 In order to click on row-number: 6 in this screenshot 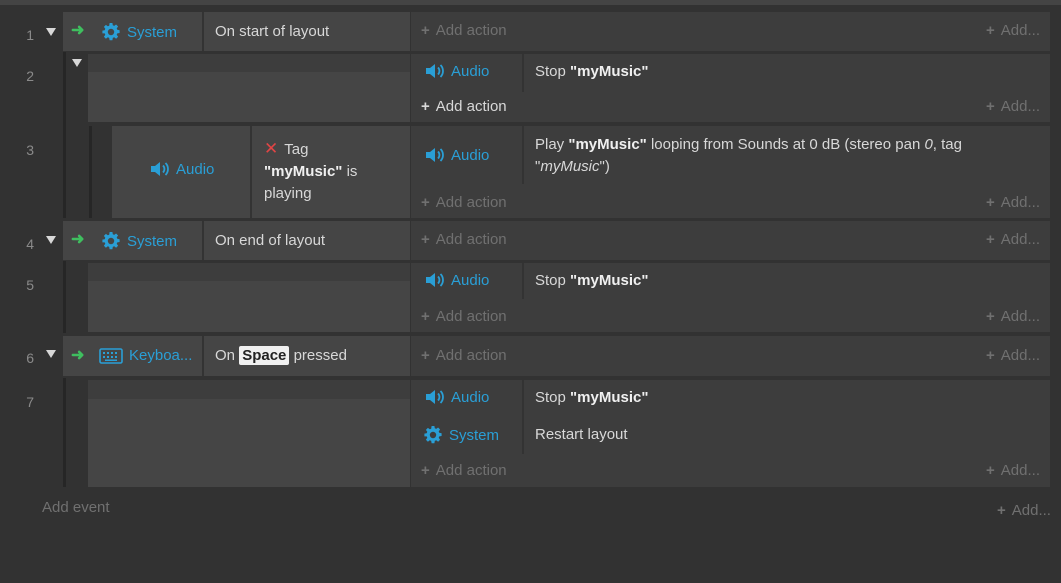, I will do `click(30, 358)`.